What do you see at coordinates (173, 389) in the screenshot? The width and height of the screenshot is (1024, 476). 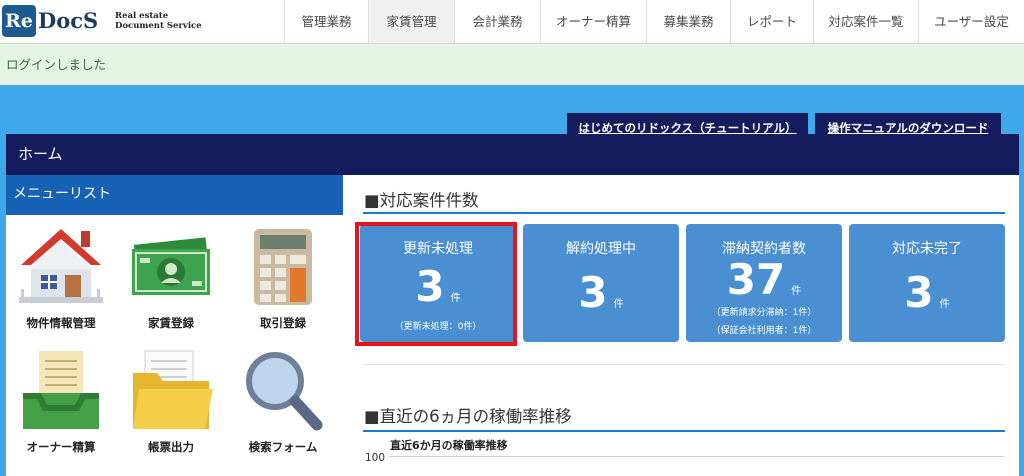 I see `folder-icon` at bounding box center [173, 389].